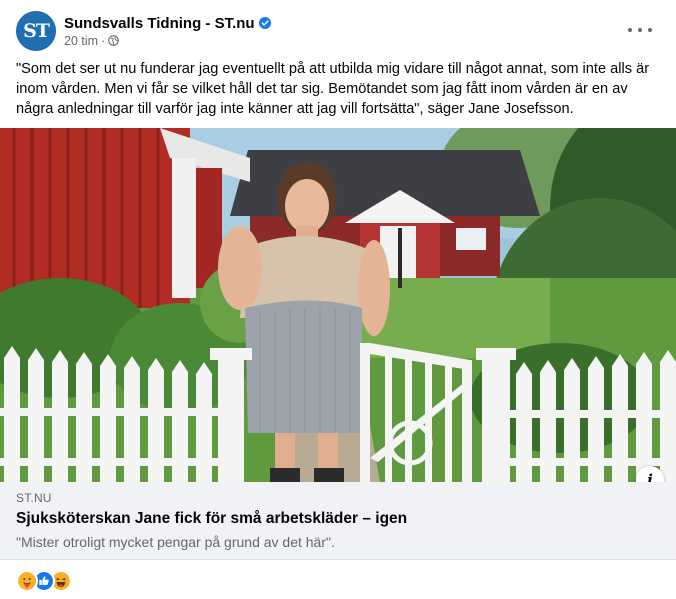 This screenshot has width=676, height=599. I want to click on reactions-summary, so click(44, 581).